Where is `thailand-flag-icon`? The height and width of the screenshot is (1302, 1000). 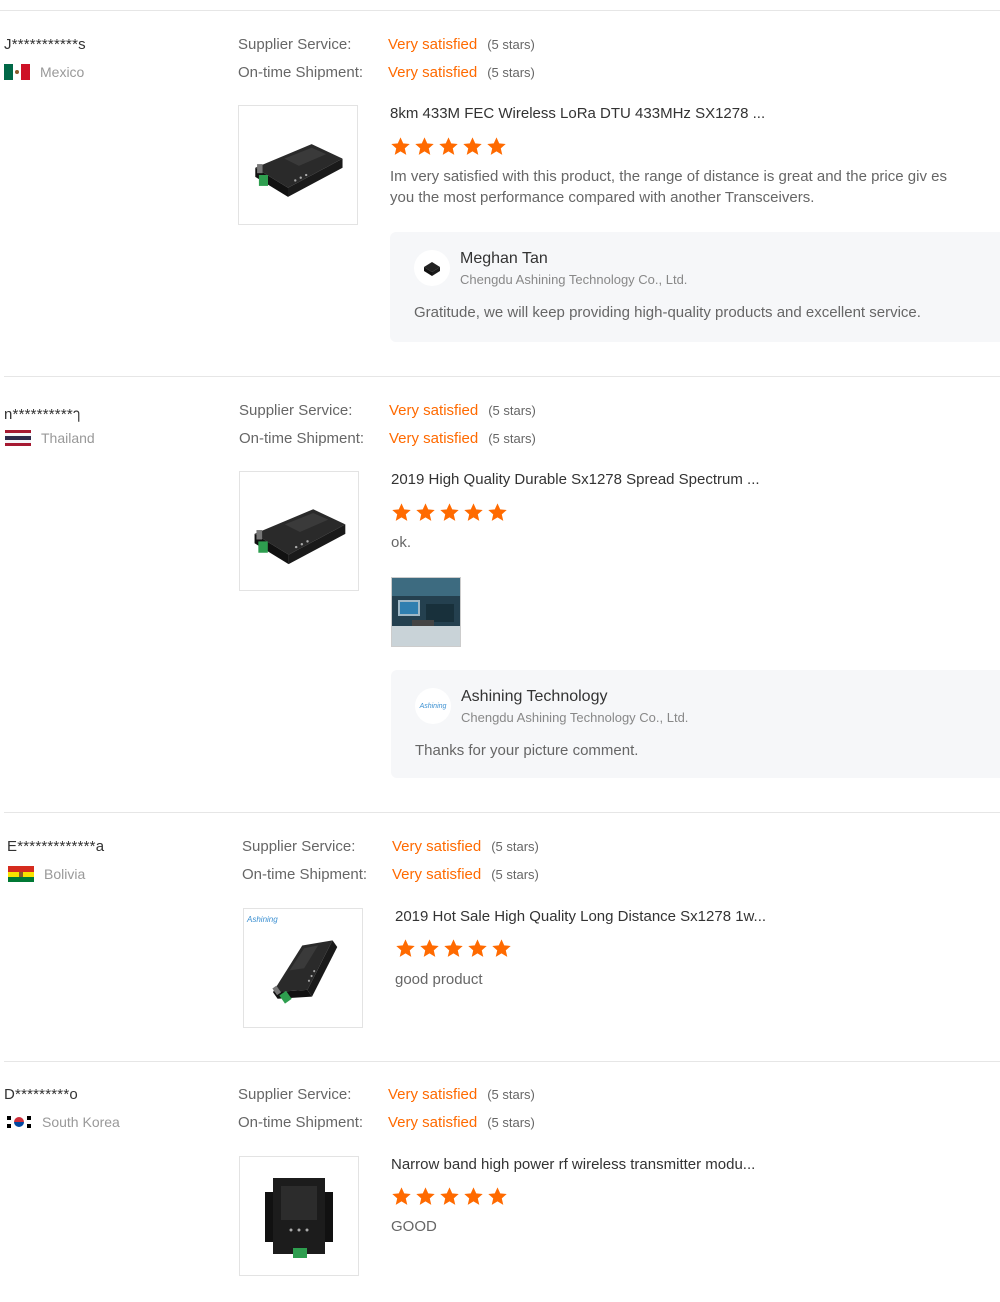 thailand-flag-icon is located at coordinates (18, 438).